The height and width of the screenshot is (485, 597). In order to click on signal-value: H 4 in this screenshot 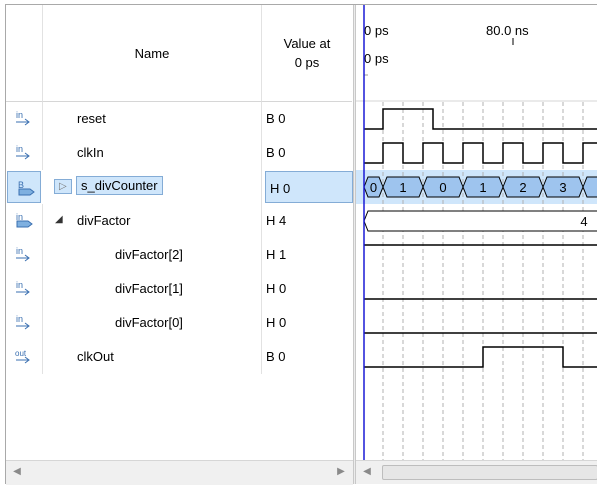, I will do `click(276, 220)`.